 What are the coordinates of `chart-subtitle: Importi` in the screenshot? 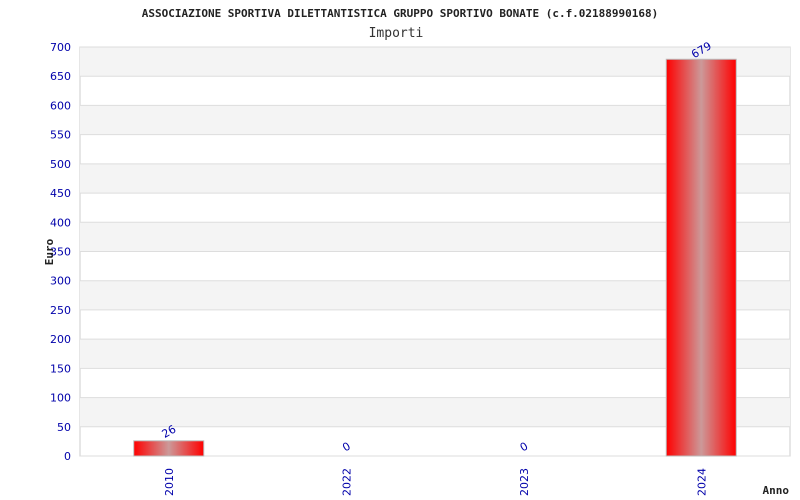 It's located at (396, 33).